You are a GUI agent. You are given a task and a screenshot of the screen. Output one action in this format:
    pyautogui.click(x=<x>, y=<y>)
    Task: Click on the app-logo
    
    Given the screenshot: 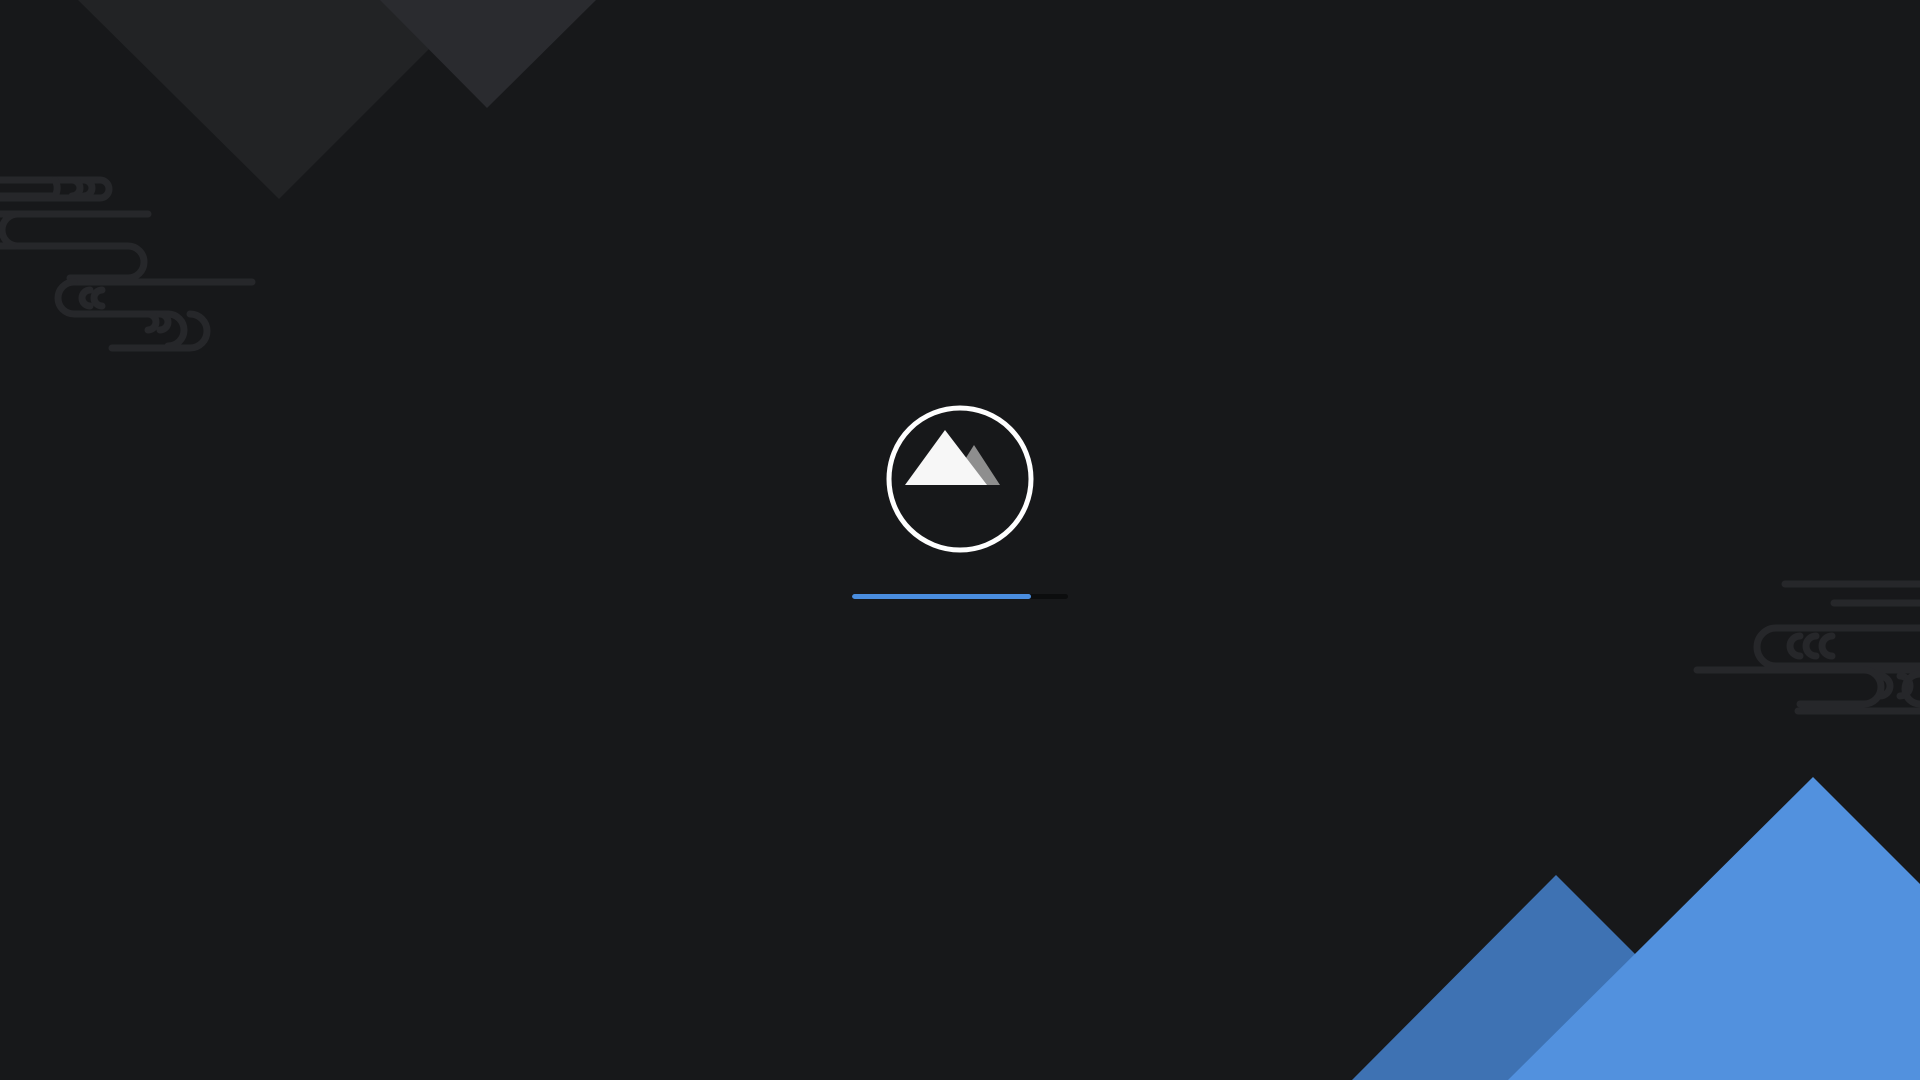 What is the action you would take?
    pyautogui.click(x=960, y=479)
    